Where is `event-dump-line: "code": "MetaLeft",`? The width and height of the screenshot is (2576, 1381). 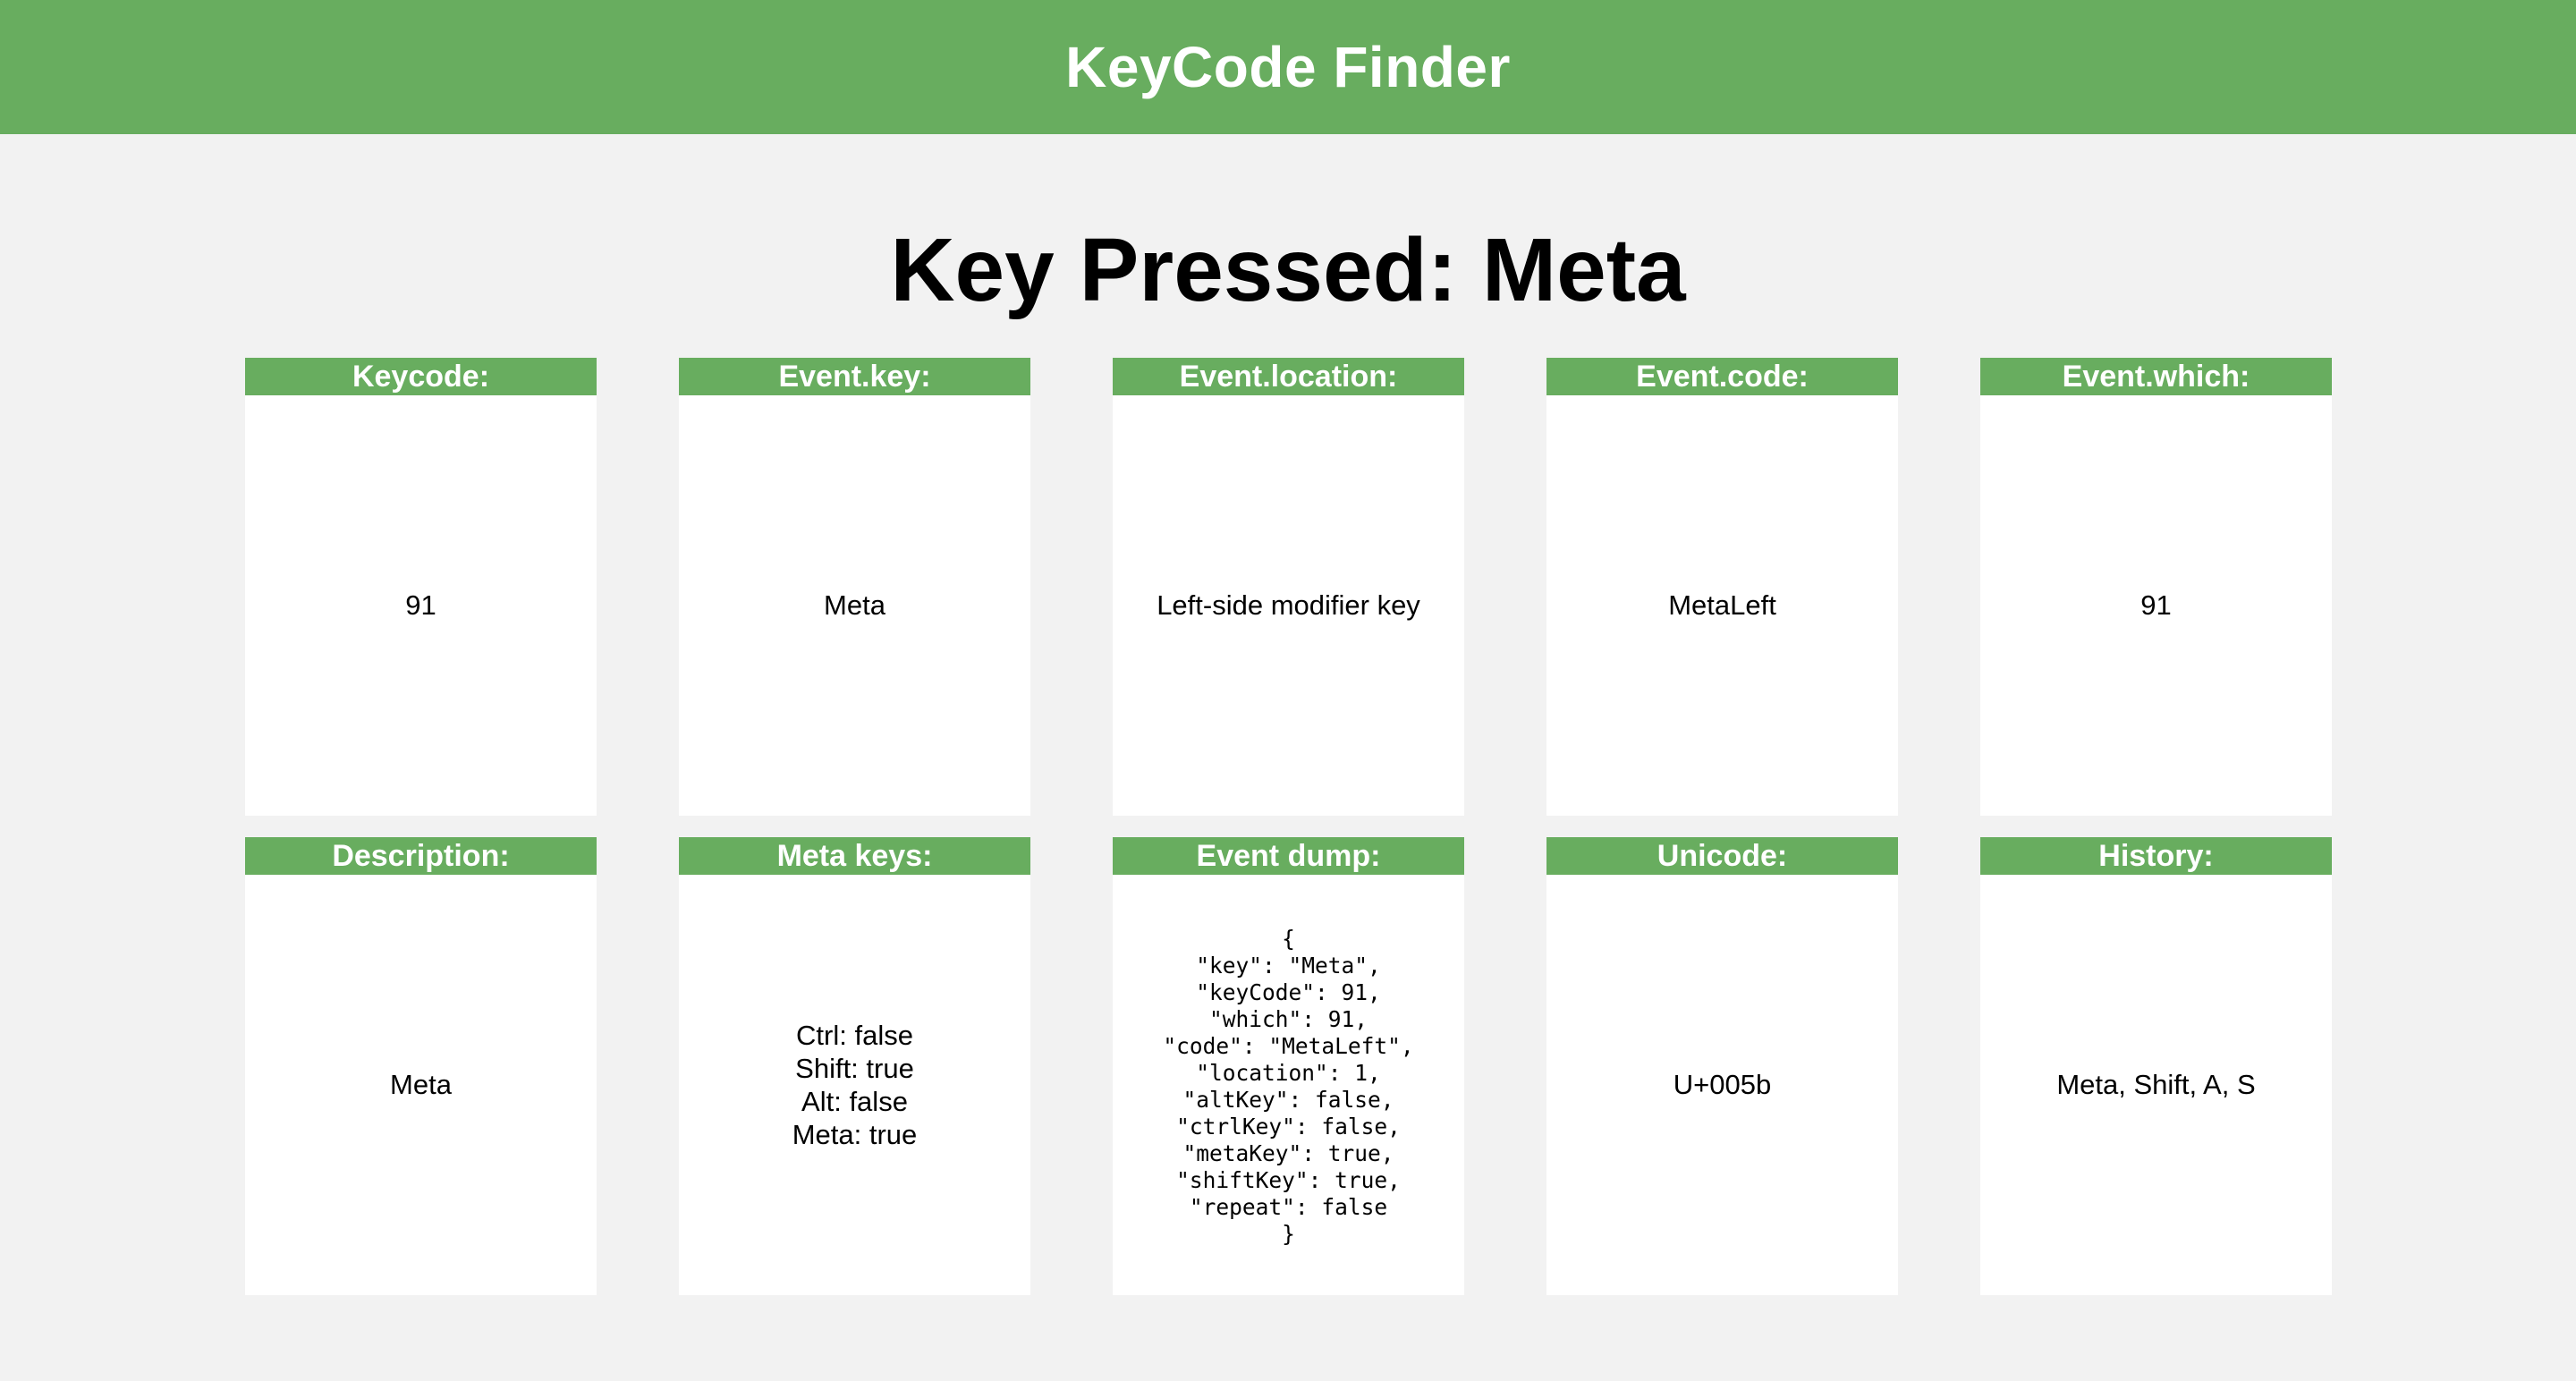 event-dump-line: "code": "MetaLeft", is located at coordinates (1288, 1046).